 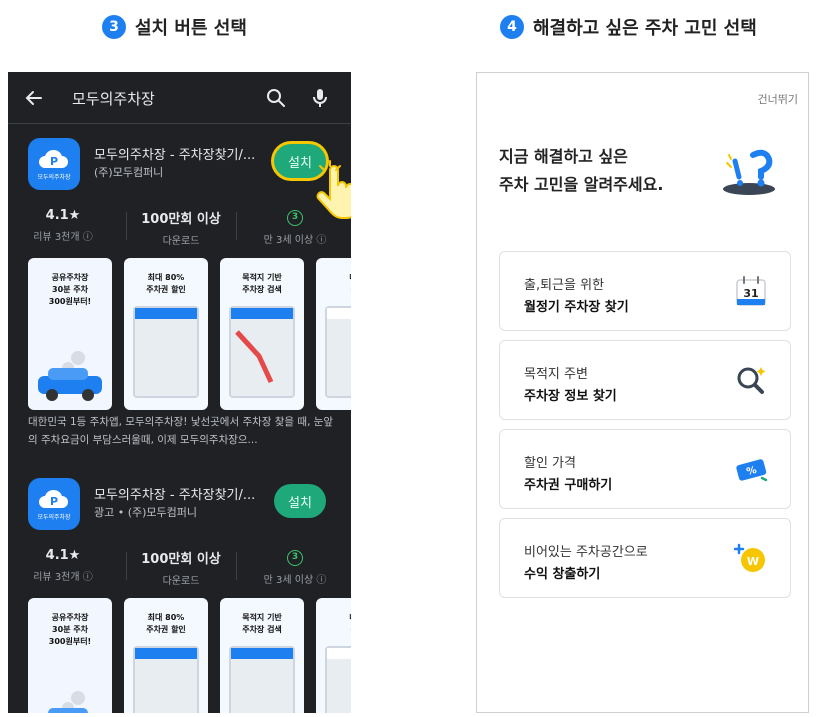 What do you see at coordinates (129, 172) in the screenshot?
I see `app-developer: (주)모두컴퍼니` at bounding box center [129, 172].